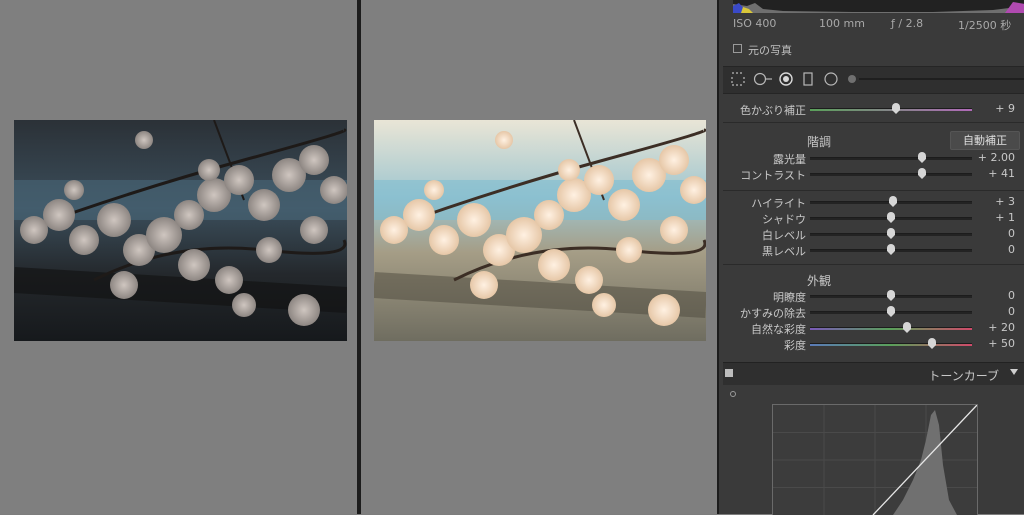 This screenshot has width=1024, height=515. I want to click on slider-label: 白レベル, so click(784, 235).